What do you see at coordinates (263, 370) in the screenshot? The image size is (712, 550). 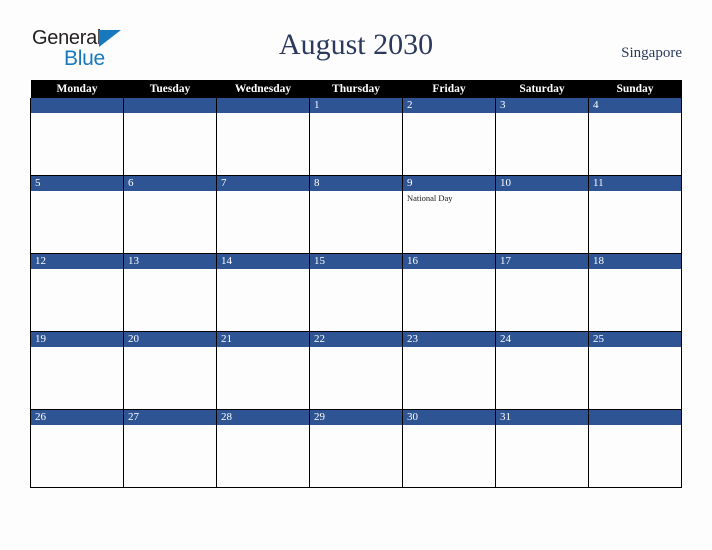 I see `calendar-day-cell: 21` at bounding box center [263, 370].